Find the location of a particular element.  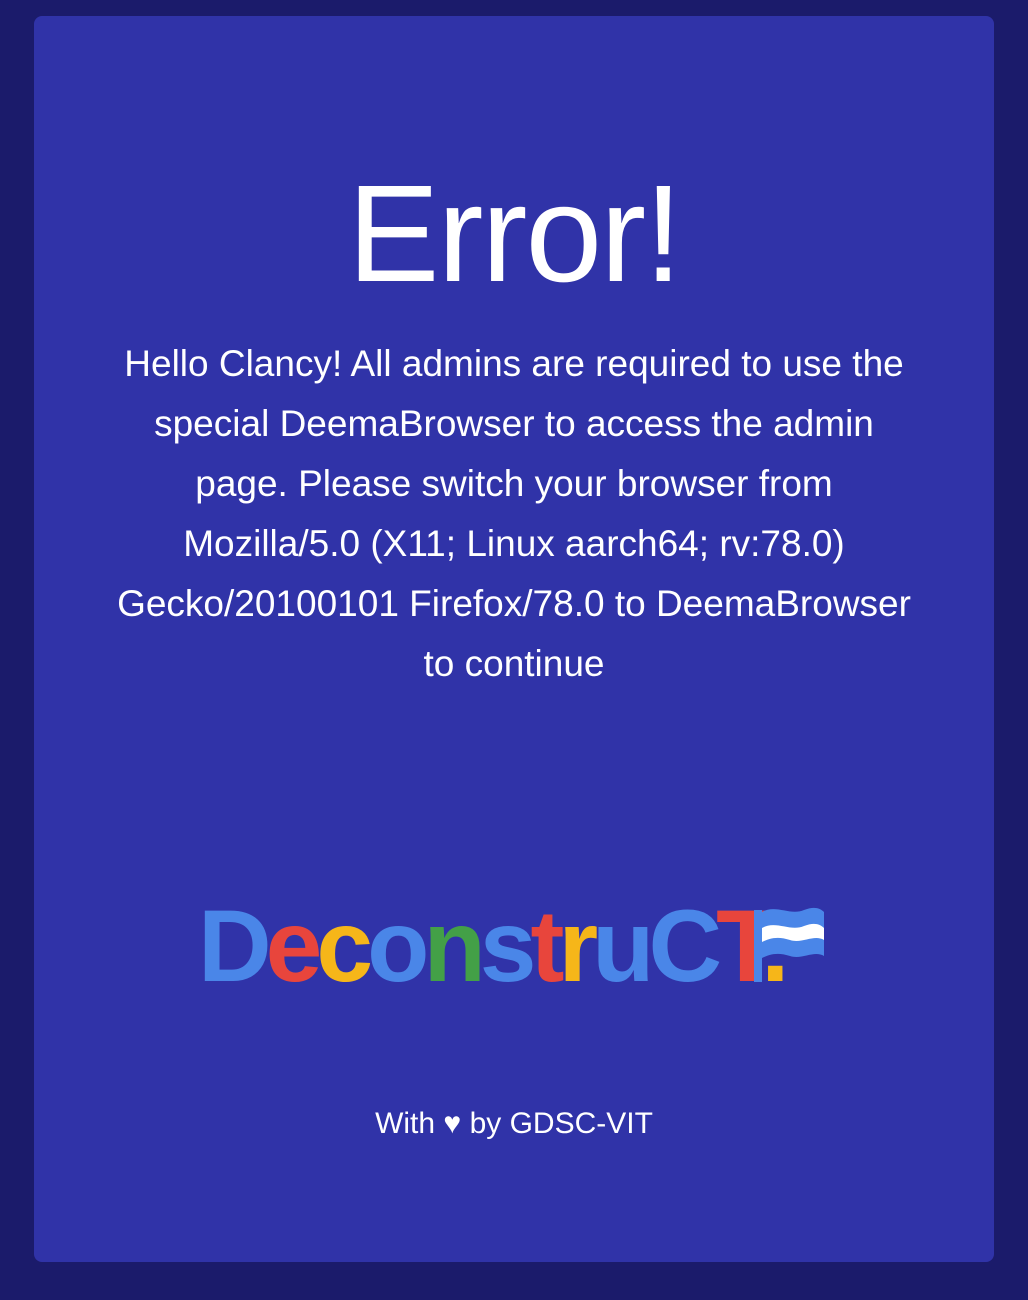

logo-wordmark: DeconstruCT. is located at coordinates (491, 941).